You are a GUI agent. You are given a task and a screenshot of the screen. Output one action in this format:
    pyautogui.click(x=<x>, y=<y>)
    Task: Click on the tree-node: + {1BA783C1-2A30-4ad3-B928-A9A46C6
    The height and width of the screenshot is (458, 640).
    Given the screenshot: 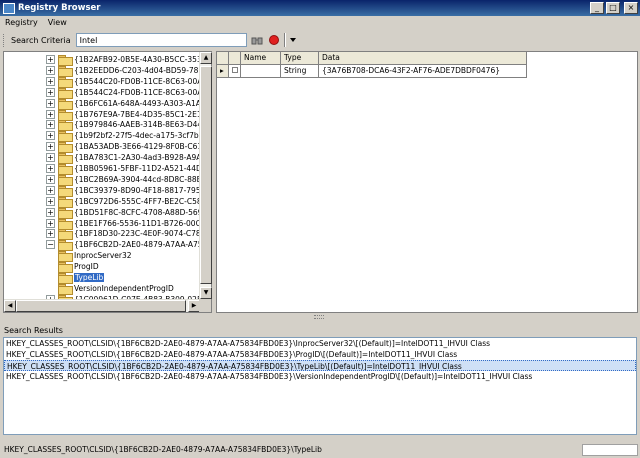 What is the action you would take?
    pyautogui.click(x=123, y=158)
    